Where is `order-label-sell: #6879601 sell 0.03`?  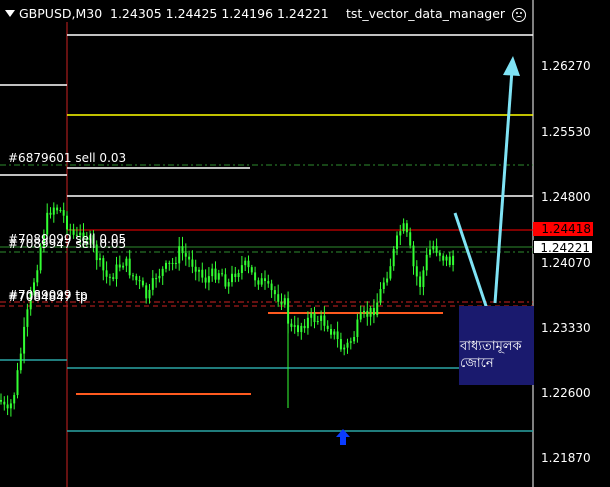
order-label-sell: #6879601 sell 0.03 is located at coordinates (67, 158).